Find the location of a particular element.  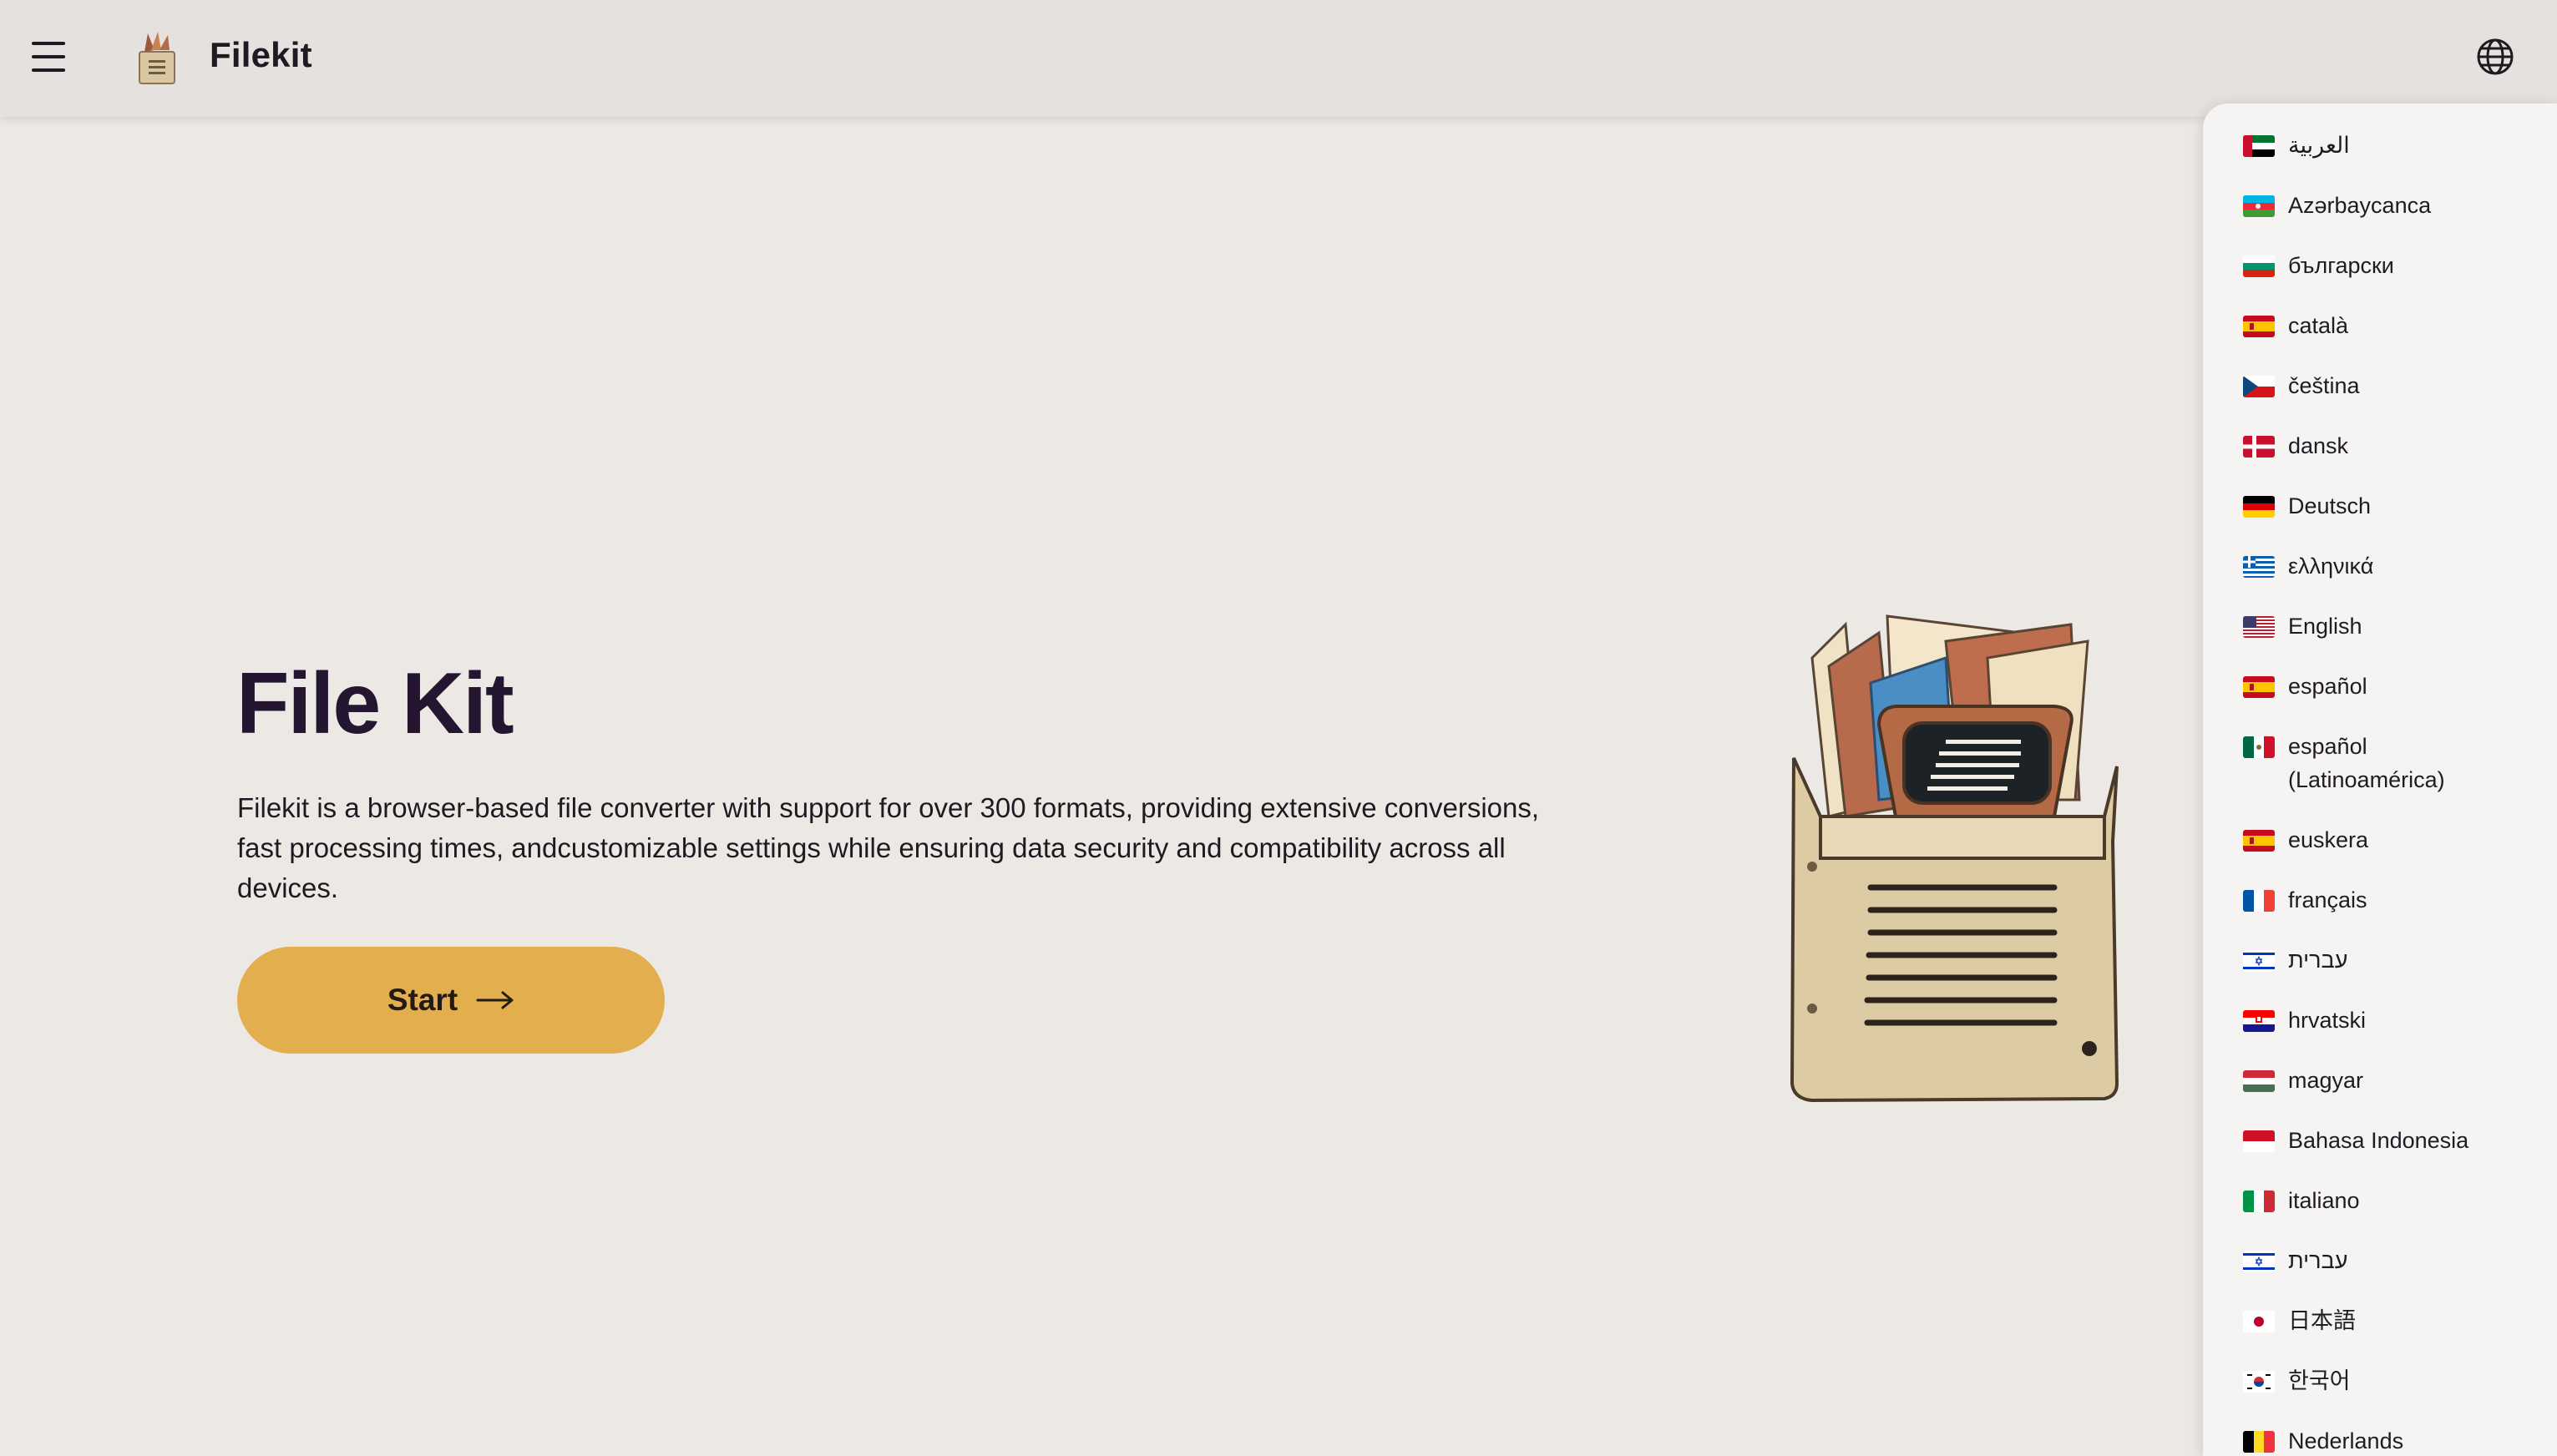

language-option-label: English is located at coordinates (2325, 626).